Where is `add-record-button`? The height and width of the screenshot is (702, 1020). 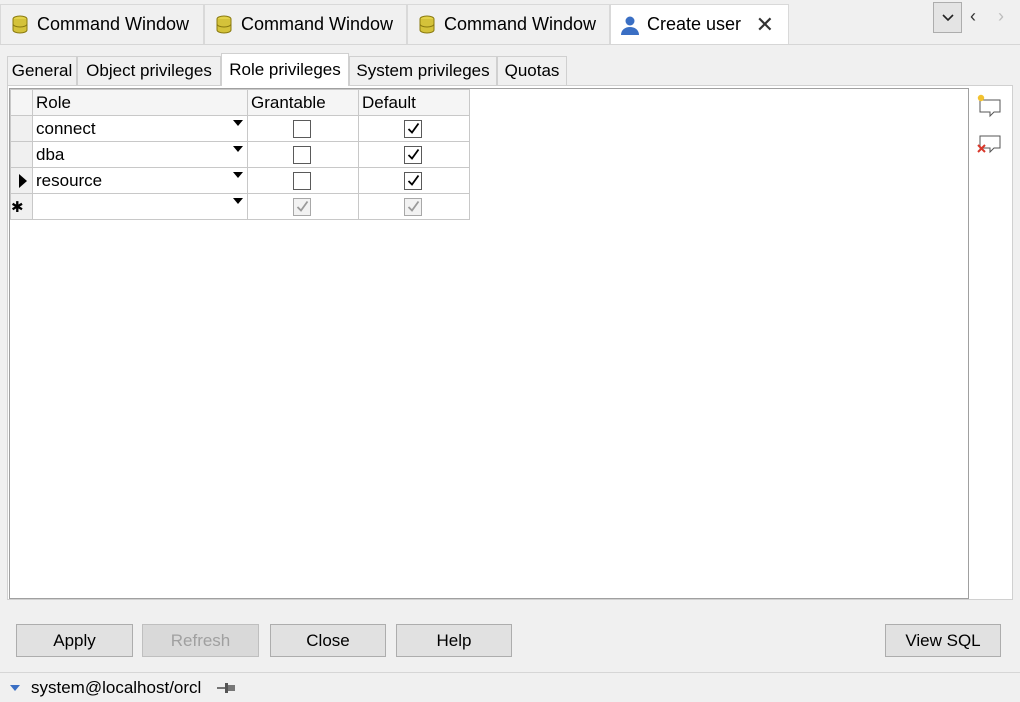
add-record-button is located at coordinates (990, 106).